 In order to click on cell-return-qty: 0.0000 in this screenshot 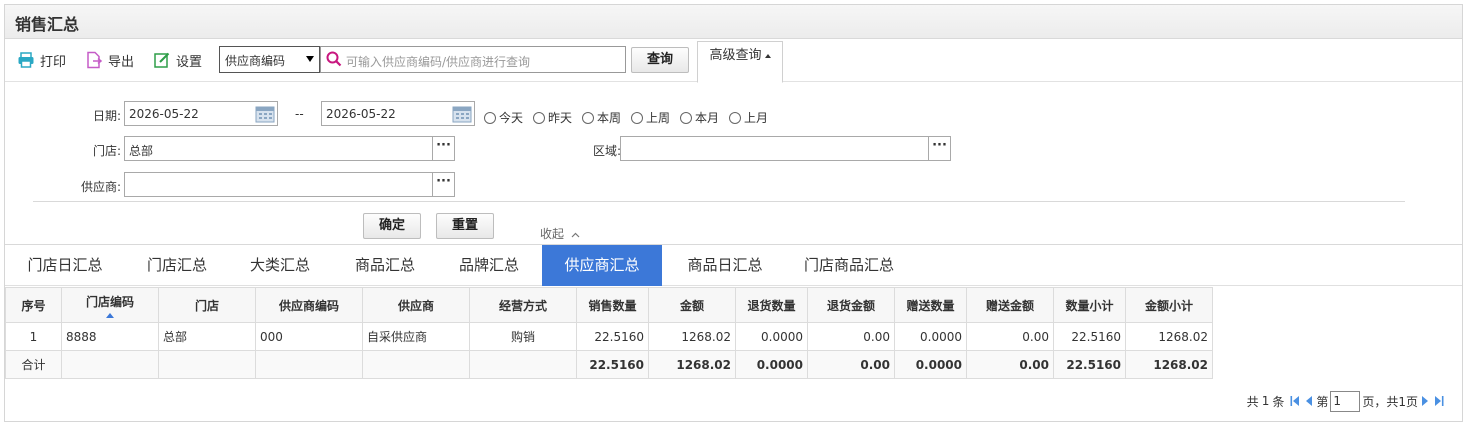, I will do `click(771, 336)`.